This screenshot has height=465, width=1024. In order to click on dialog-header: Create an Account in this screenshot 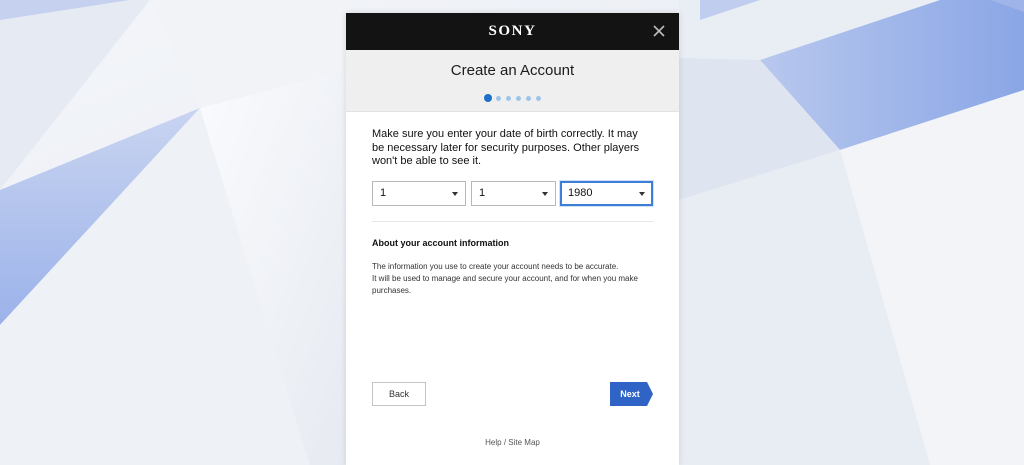, I will do `click(512, 81)`.